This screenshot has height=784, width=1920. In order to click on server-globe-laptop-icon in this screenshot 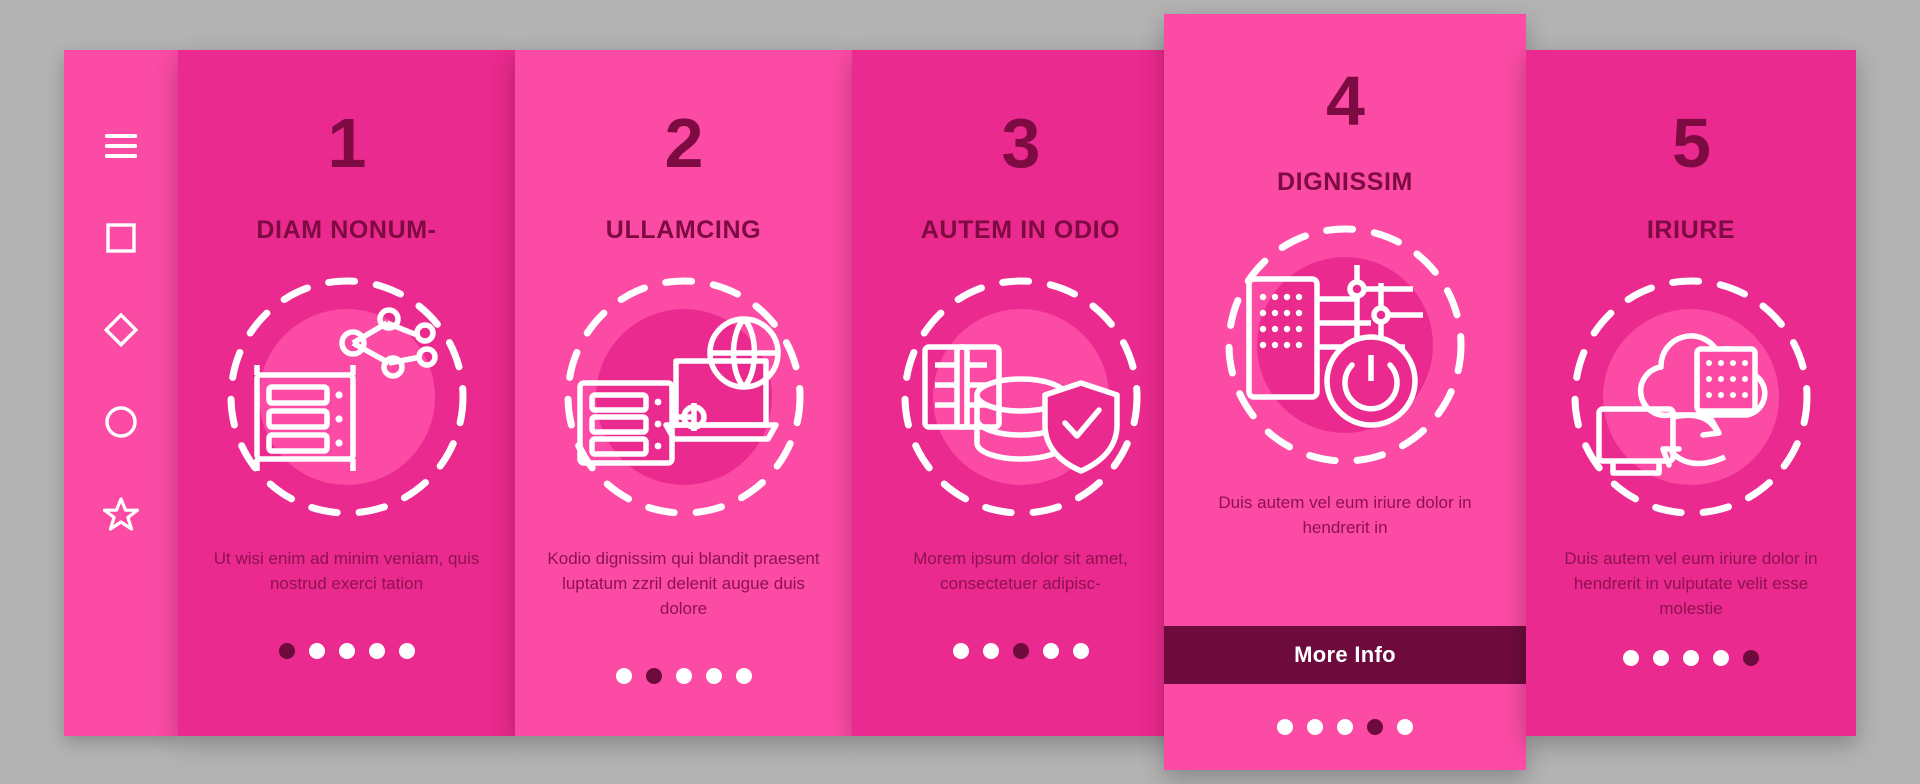, I will do `click(684, 397)`.